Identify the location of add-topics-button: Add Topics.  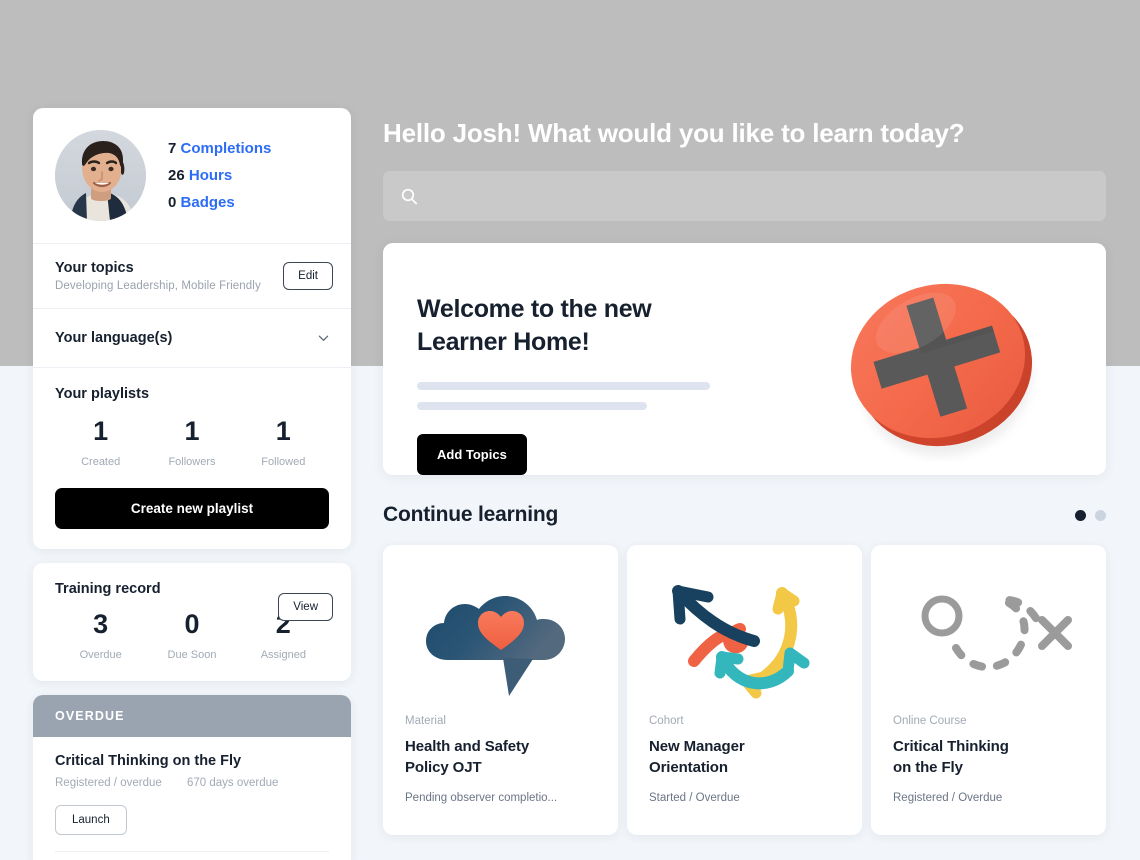
(472, 454).